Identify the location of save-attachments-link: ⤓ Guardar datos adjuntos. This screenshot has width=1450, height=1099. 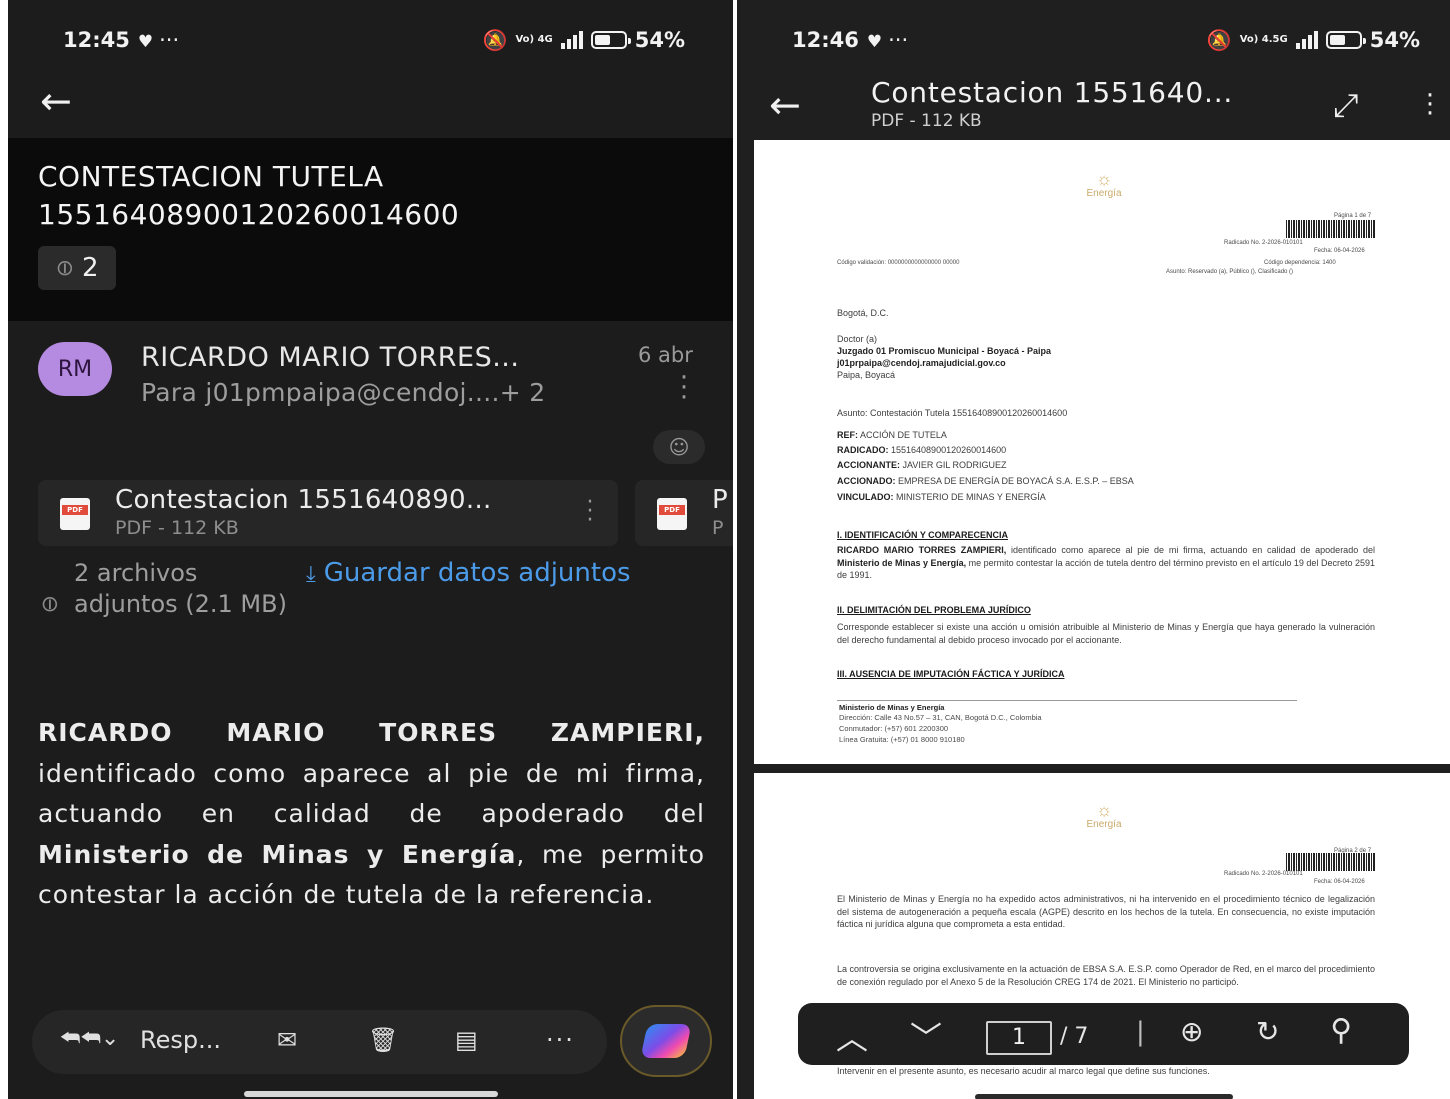
(468, 573).